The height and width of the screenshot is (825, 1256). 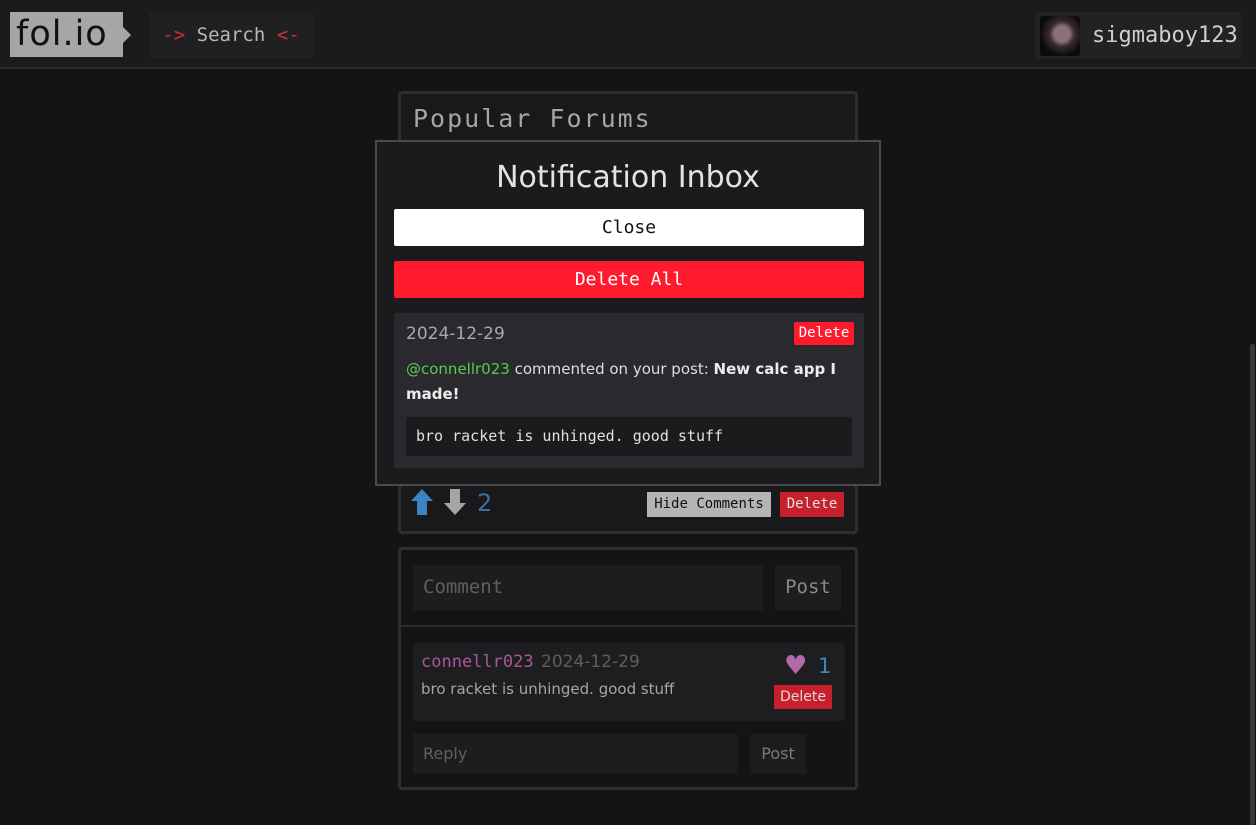 I want to click on upvote-icon, so click(x=422, y=503).